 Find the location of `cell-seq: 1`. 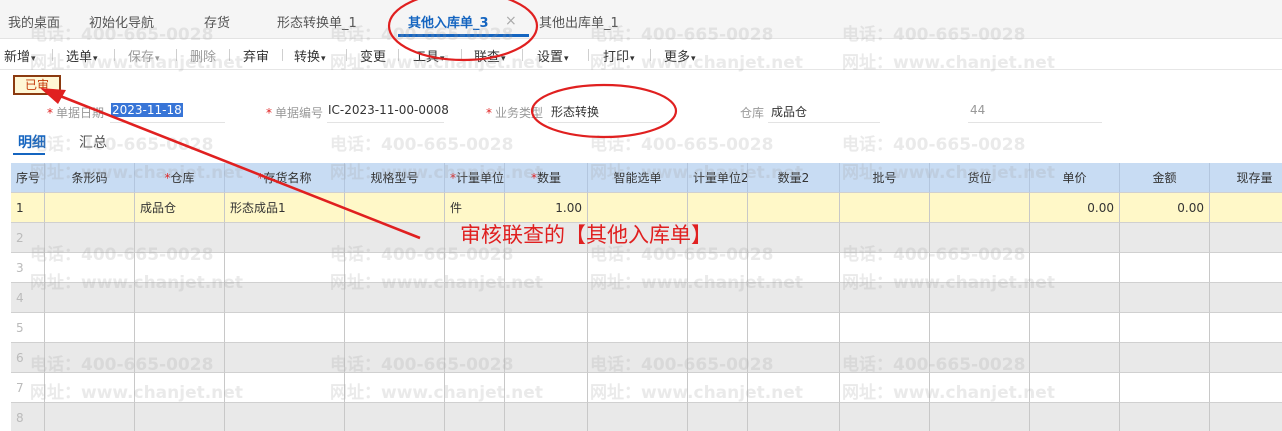

cell-seq: 1 is located at coordinates (28, 208).